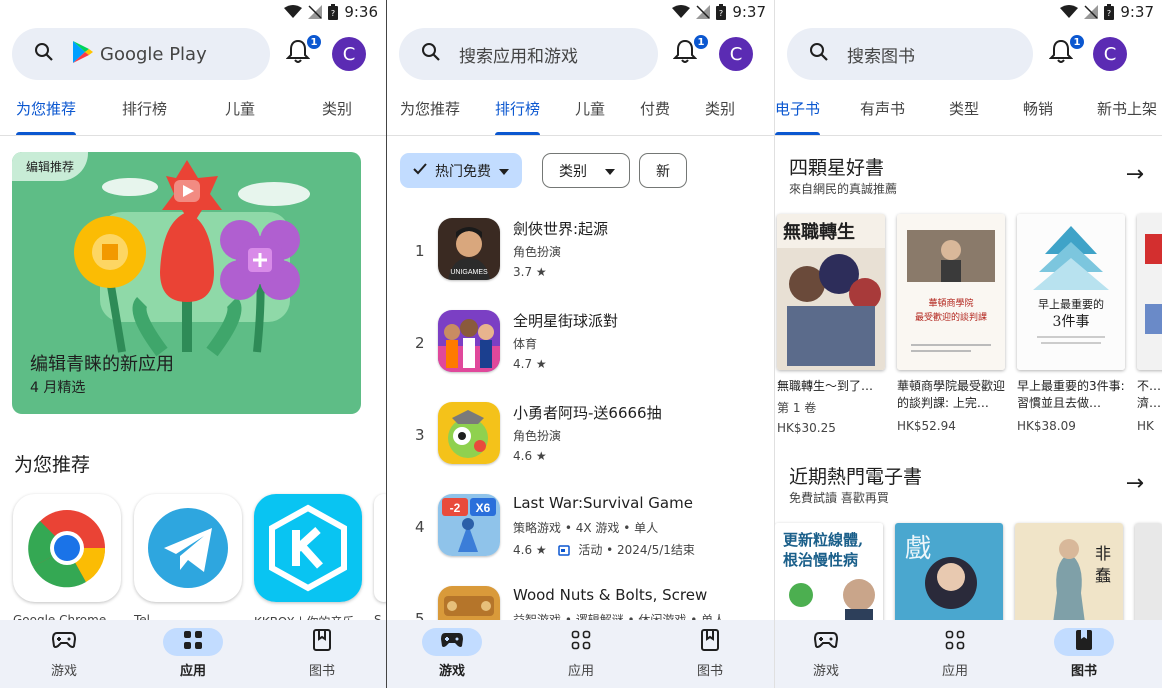 Image resolution: width=1162 pixels, height=688 pixels. I want to click on tab-paid: 付费, so click(655, 108).